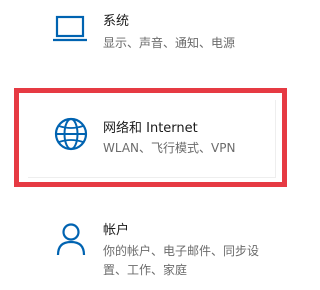  Describe the element at coordinates (71, 239) in the screenshot. I see `person-icon` at that location.